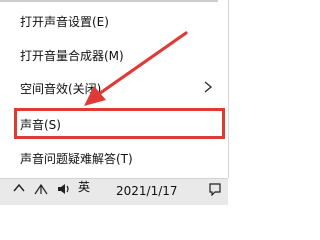 The width and height of the screenshot is (320, 240). I want to click on speaker-icon, so click(64, 189).